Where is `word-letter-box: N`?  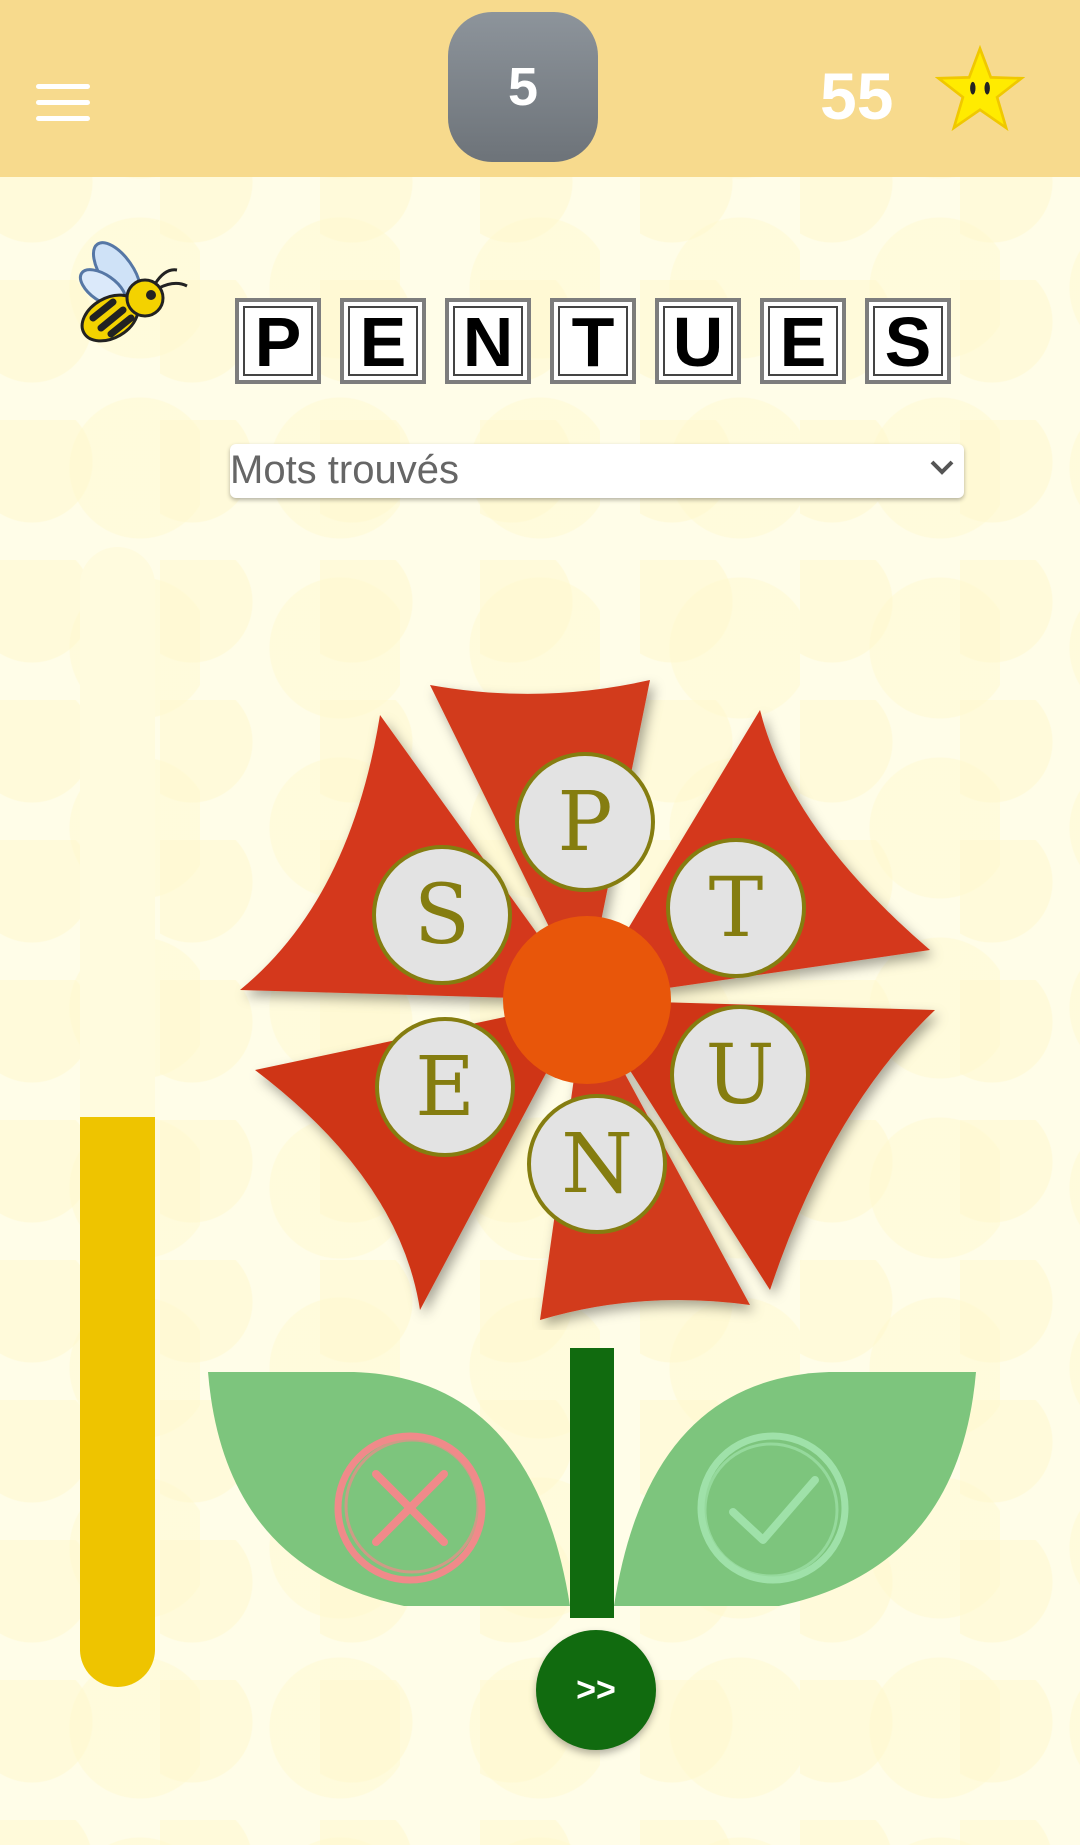
word-letter-box: N is located at coordinates (488, 341).